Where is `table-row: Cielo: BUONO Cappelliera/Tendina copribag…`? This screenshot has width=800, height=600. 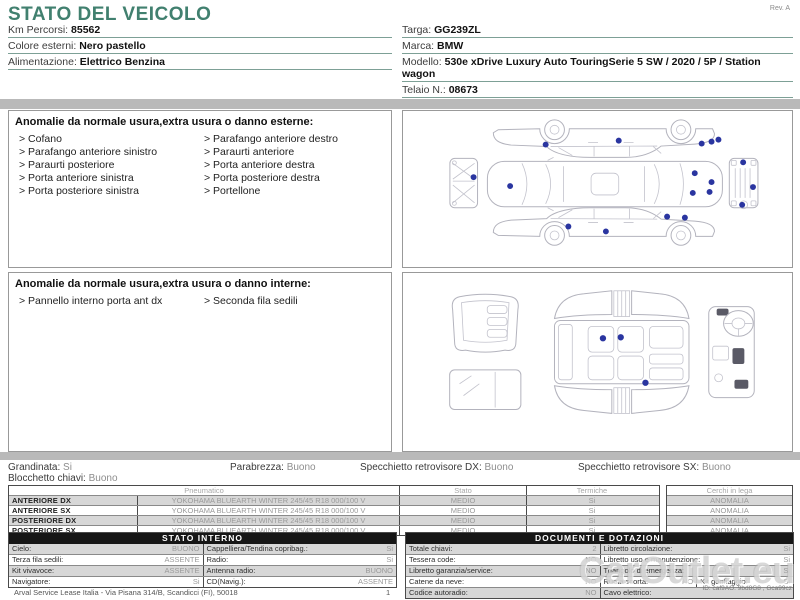 table-row: Cielo: BUONO Cappelliera/Tendina copribag… is located at coordinates (202, 549).